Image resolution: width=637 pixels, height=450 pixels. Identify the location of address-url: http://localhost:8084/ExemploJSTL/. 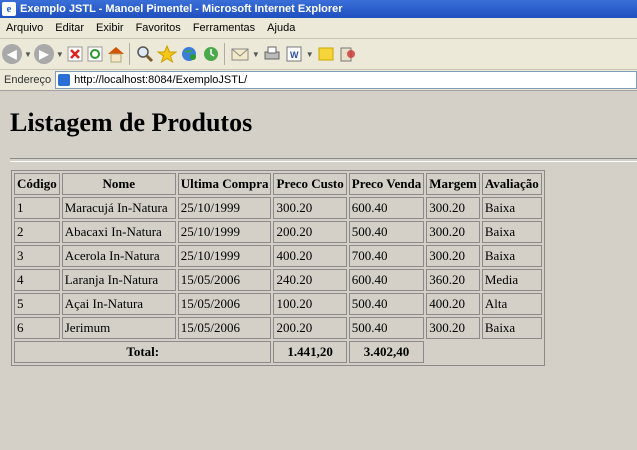
(161, 80).